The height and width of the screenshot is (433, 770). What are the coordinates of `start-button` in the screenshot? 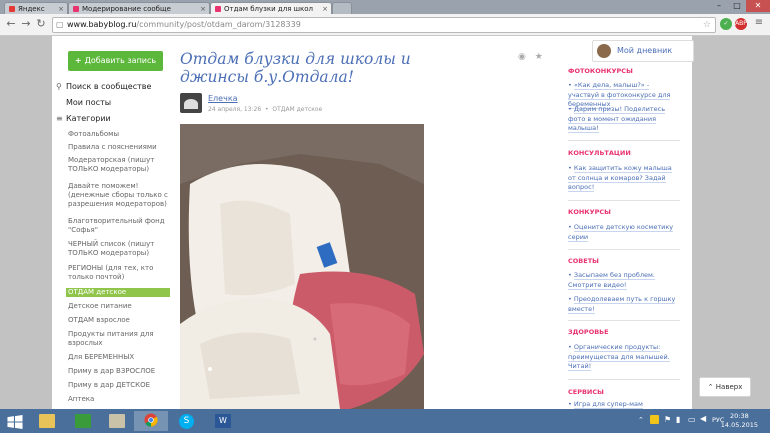 It's located at (14, 421).